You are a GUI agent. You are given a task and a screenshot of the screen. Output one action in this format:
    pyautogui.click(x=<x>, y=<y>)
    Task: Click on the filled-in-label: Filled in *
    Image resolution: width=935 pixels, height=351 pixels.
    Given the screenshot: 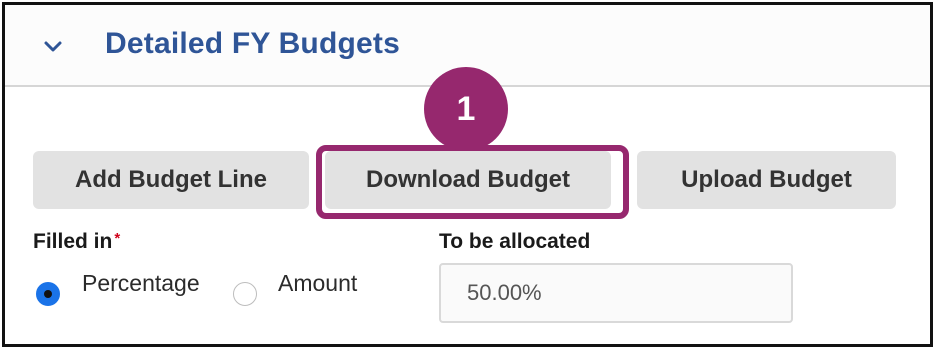 What is the action you would take?
    pyautogui.click(x=76, y=242)
    